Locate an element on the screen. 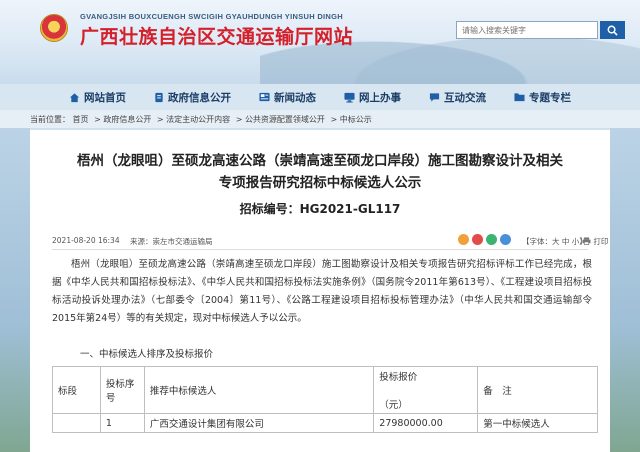 The image size is (640, 452). search-button is located at coordinates (612, 30).